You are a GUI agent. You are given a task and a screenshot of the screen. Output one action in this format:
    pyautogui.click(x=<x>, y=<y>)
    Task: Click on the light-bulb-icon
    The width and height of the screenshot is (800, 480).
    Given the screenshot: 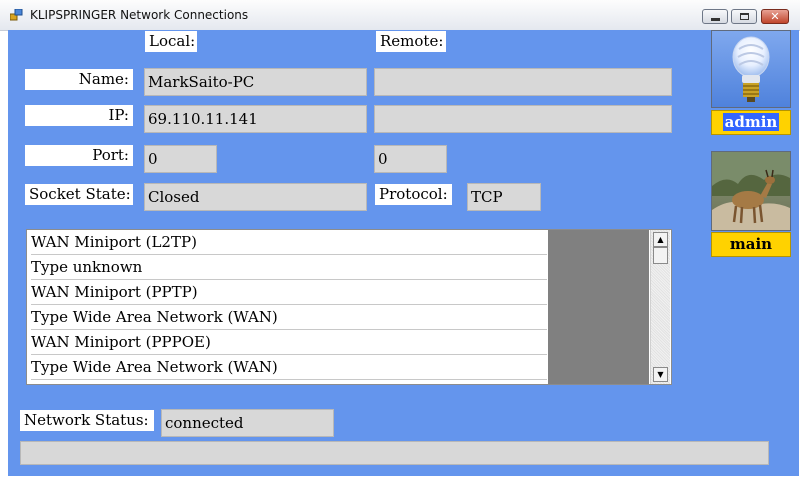 What is the action you would take?
    pyautogui.click(x=751, y=69)
    